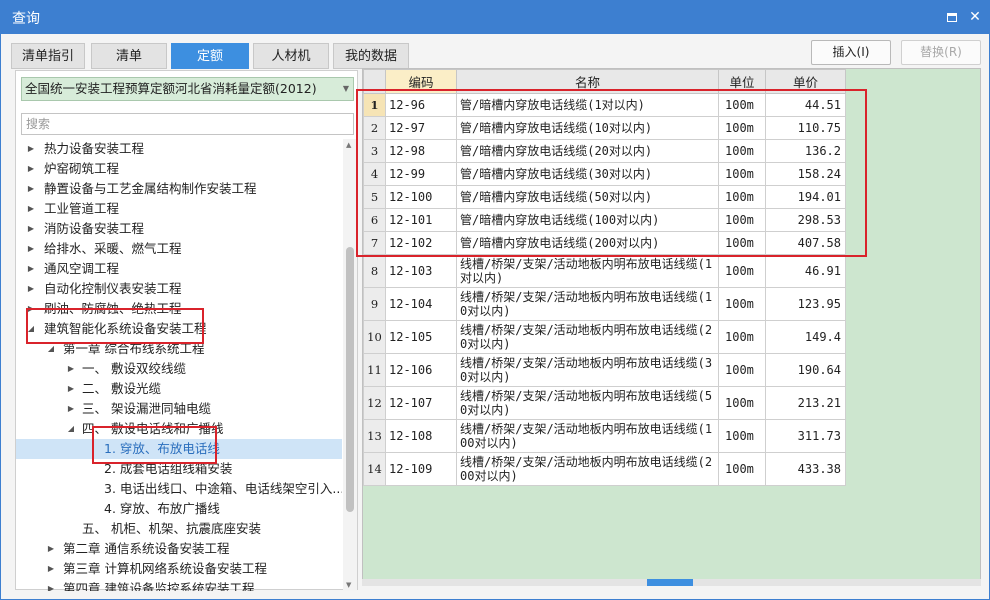 The image size is (990, 600). What do you see at coordinates (179, 549) in the screenshot?
I see `tree-item: ▶ 第二章 通信系统设备安装工程` at bounding box center [179, 549].